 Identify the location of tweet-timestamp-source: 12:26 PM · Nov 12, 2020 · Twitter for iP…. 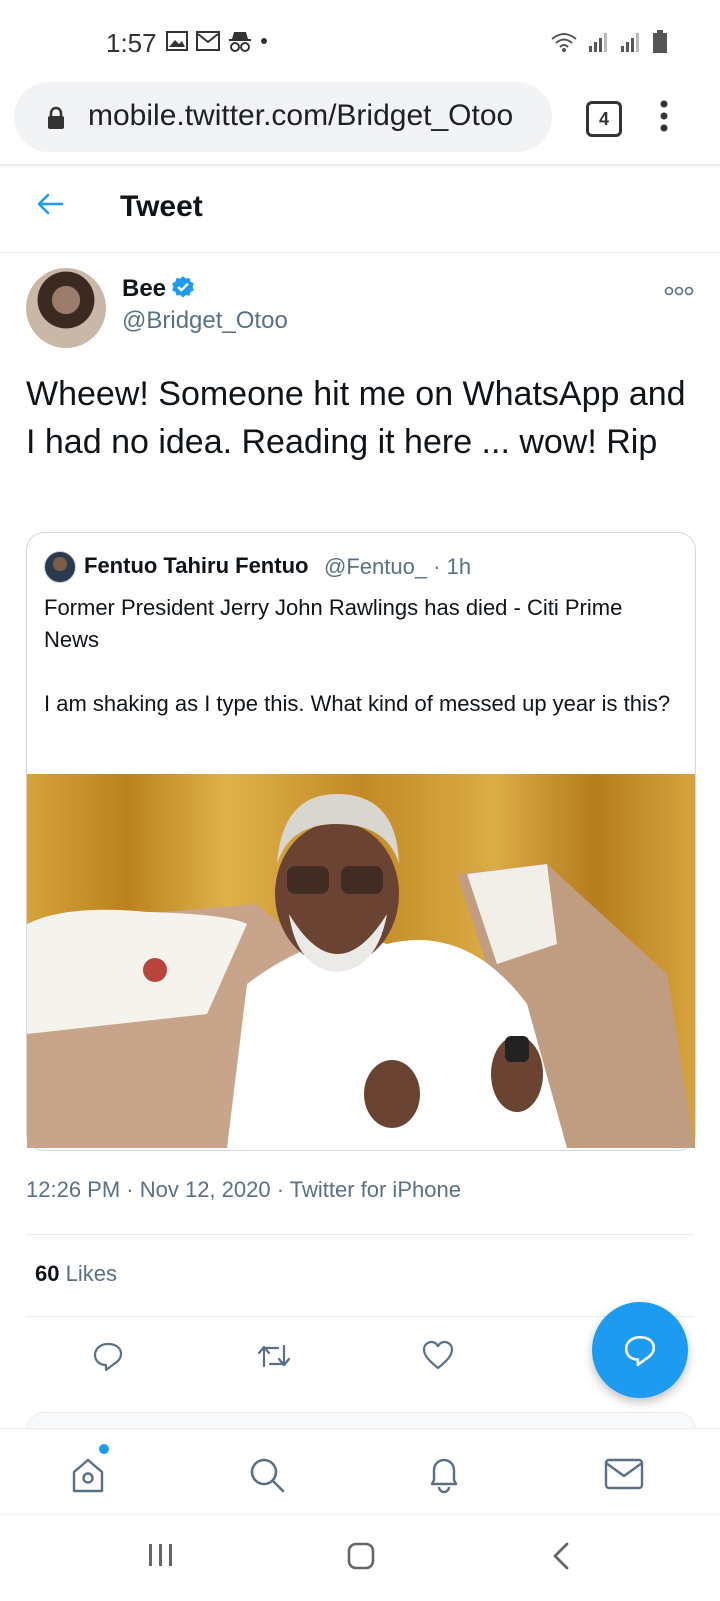
(243, 1190).